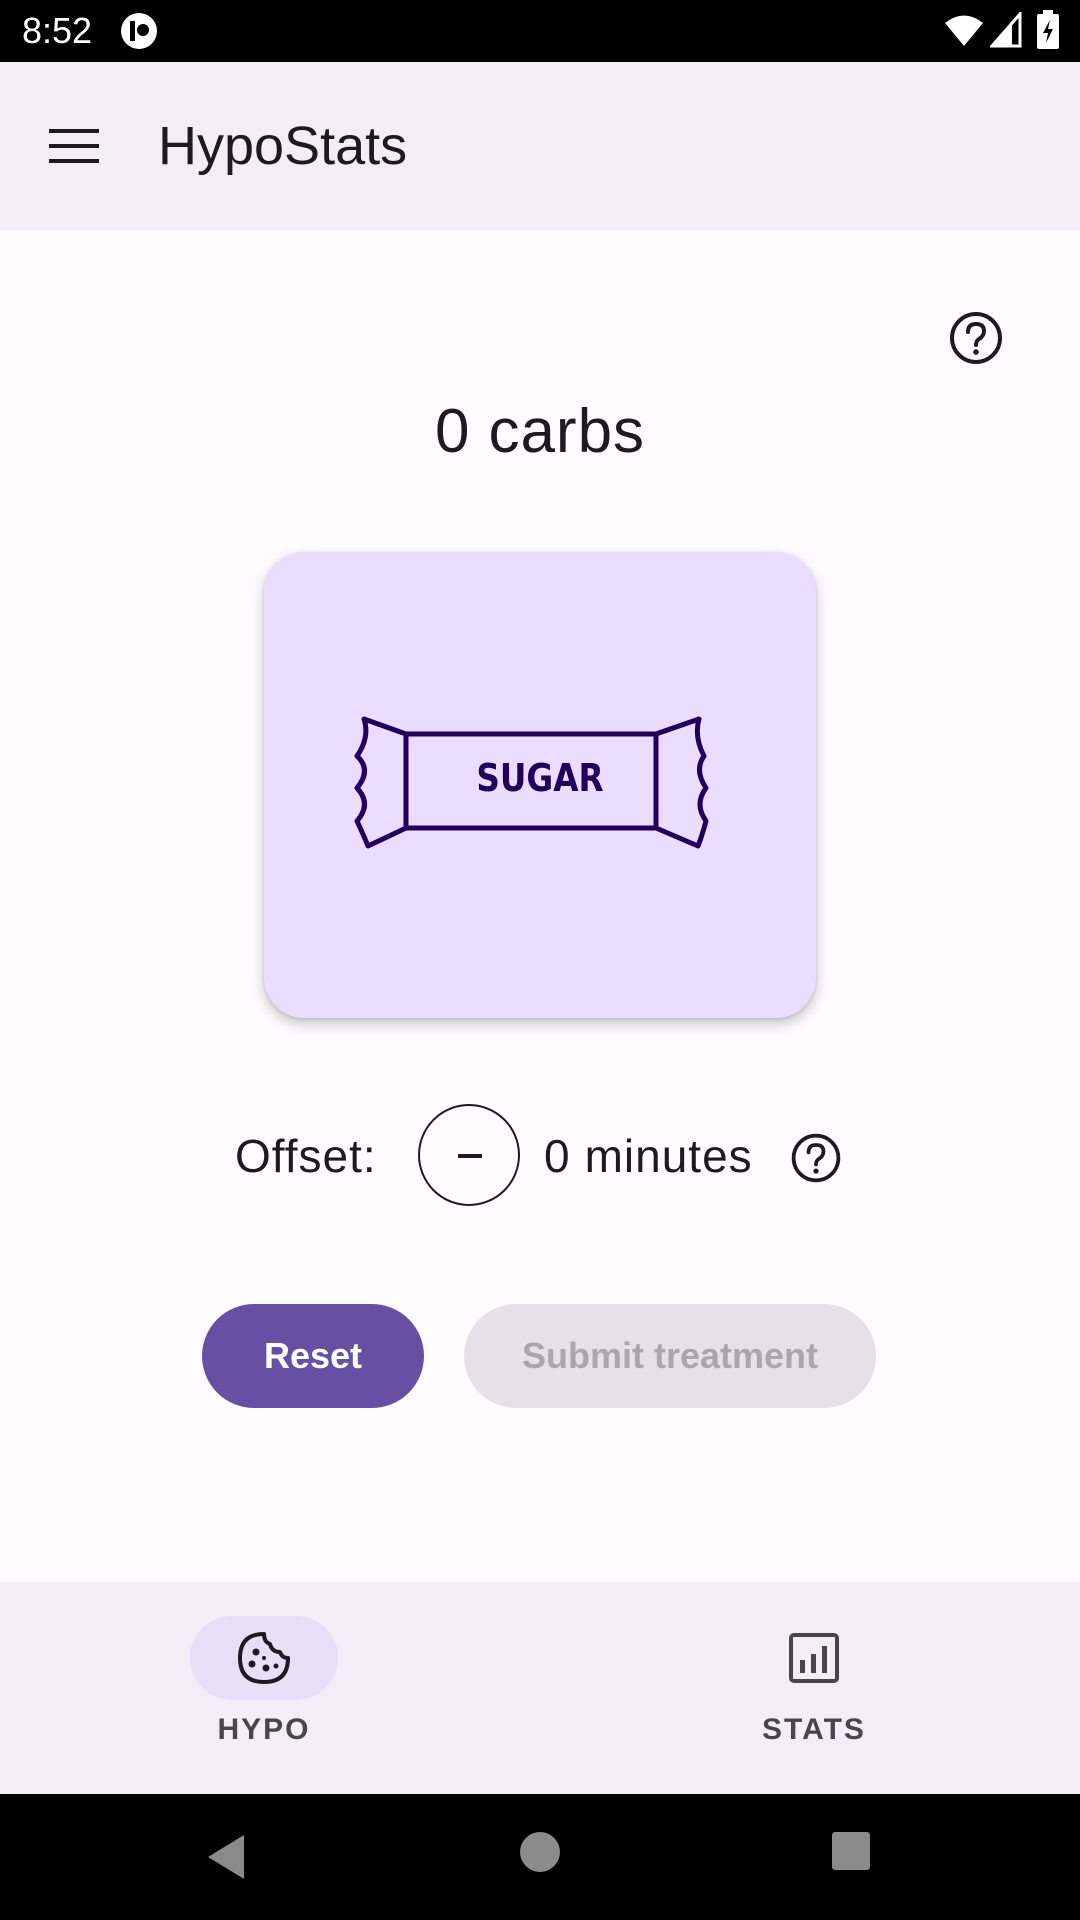 Image resolution: width=1080 pixels, height=1920 pixels. What do you see at coordinates (540, 146) in the screenshot?
I see `app-bar: HypoStats` at bounding box center [540, 146].